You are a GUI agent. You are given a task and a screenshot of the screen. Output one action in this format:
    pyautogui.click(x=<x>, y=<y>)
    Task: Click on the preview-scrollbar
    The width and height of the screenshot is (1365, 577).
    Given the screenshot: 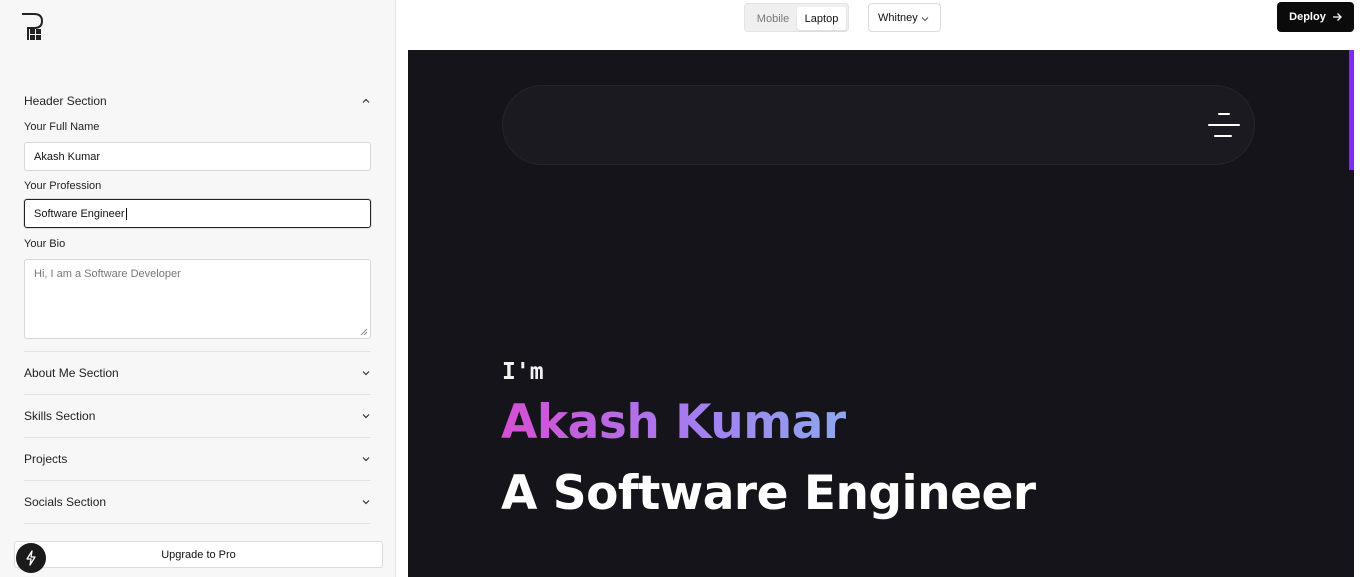 What is the action you would take?
    pyautogui.click(x=1351, y=110)
    